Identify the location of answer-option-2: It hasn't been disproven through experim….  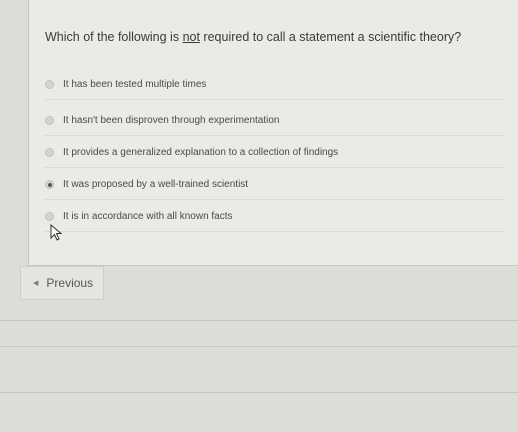
(275, 121).